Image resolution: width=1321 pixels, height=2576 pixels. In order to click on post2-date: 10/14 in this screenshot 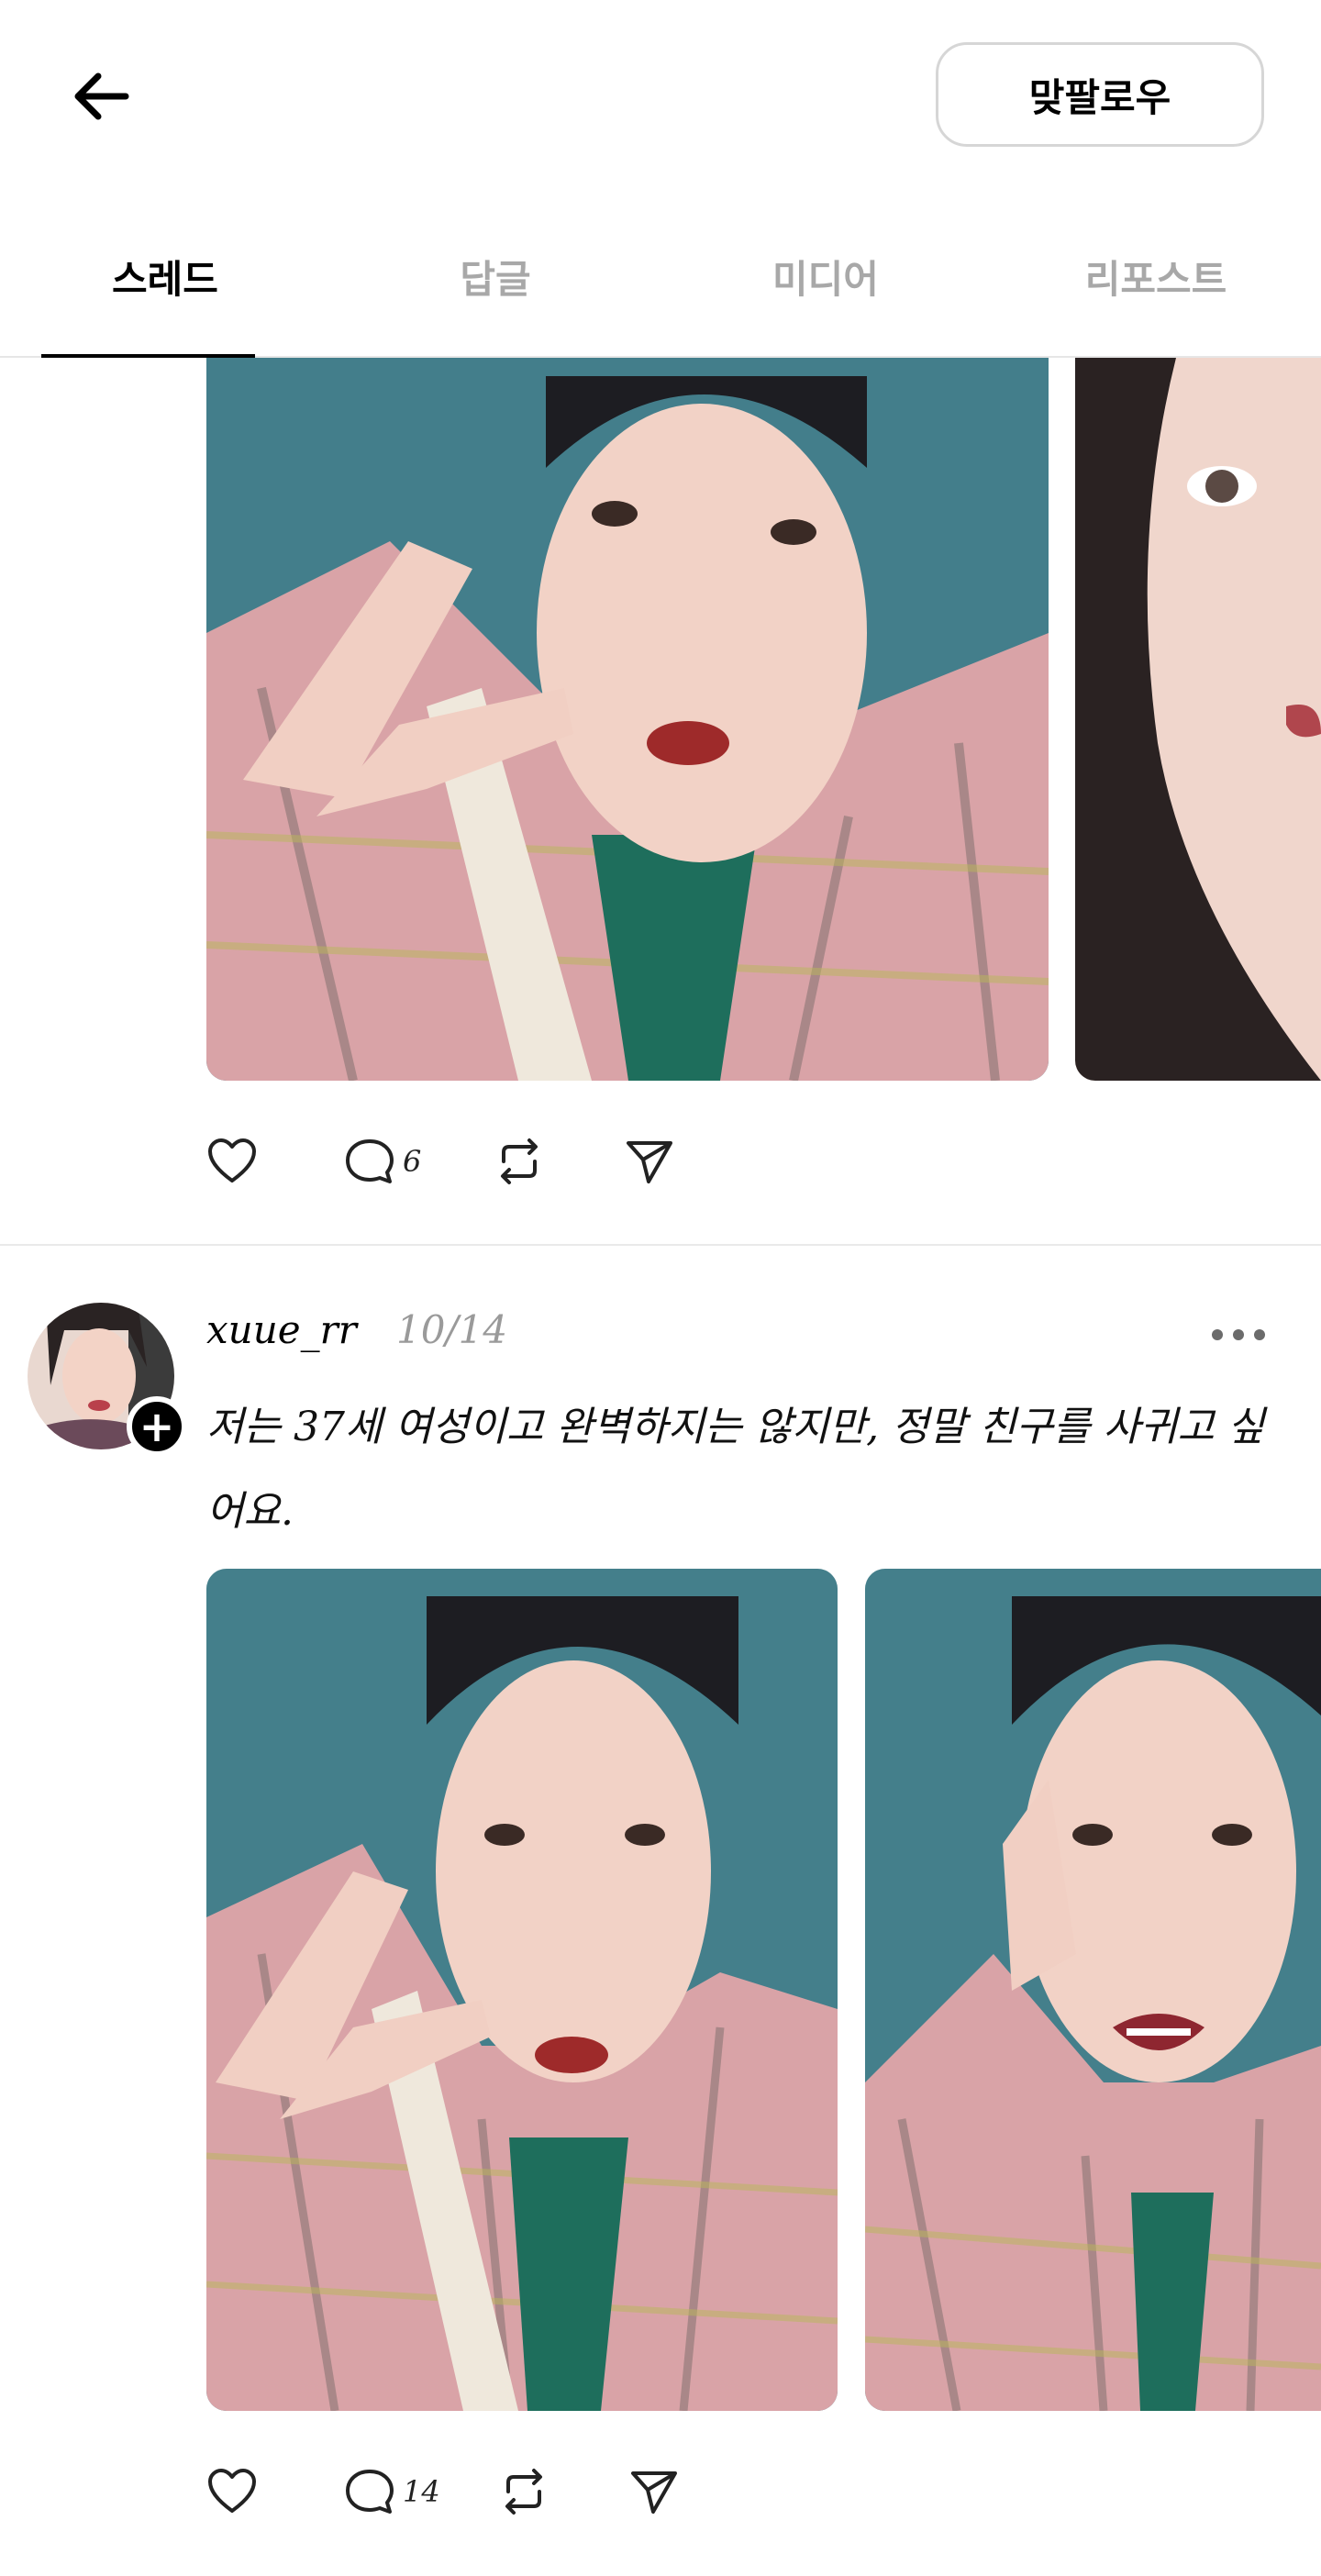, I will do `click(452, 1329)`.